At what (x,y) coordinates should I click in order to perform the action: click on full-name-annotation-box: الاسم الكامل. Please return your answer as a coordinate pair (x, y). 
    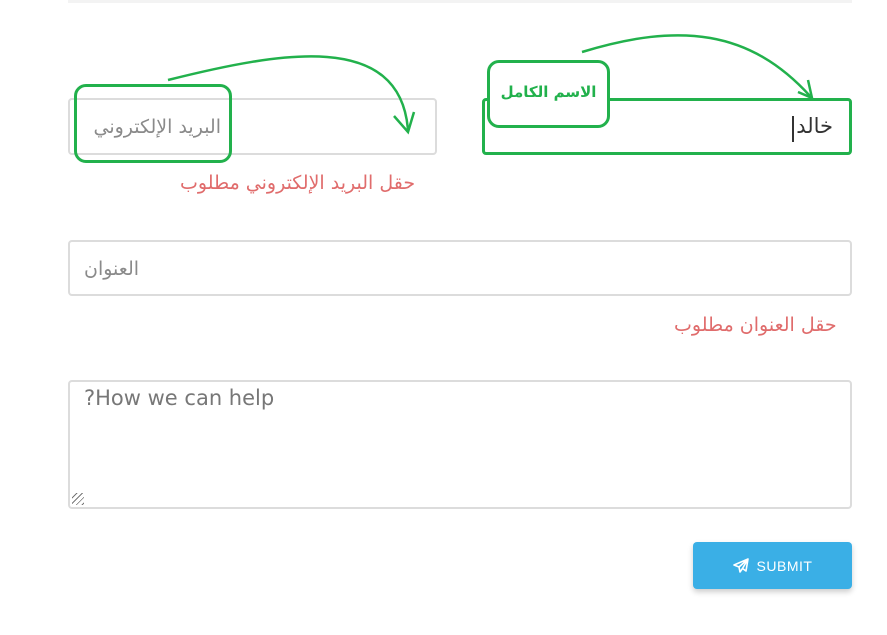
    Looking at the image, I should click on (548, 94).